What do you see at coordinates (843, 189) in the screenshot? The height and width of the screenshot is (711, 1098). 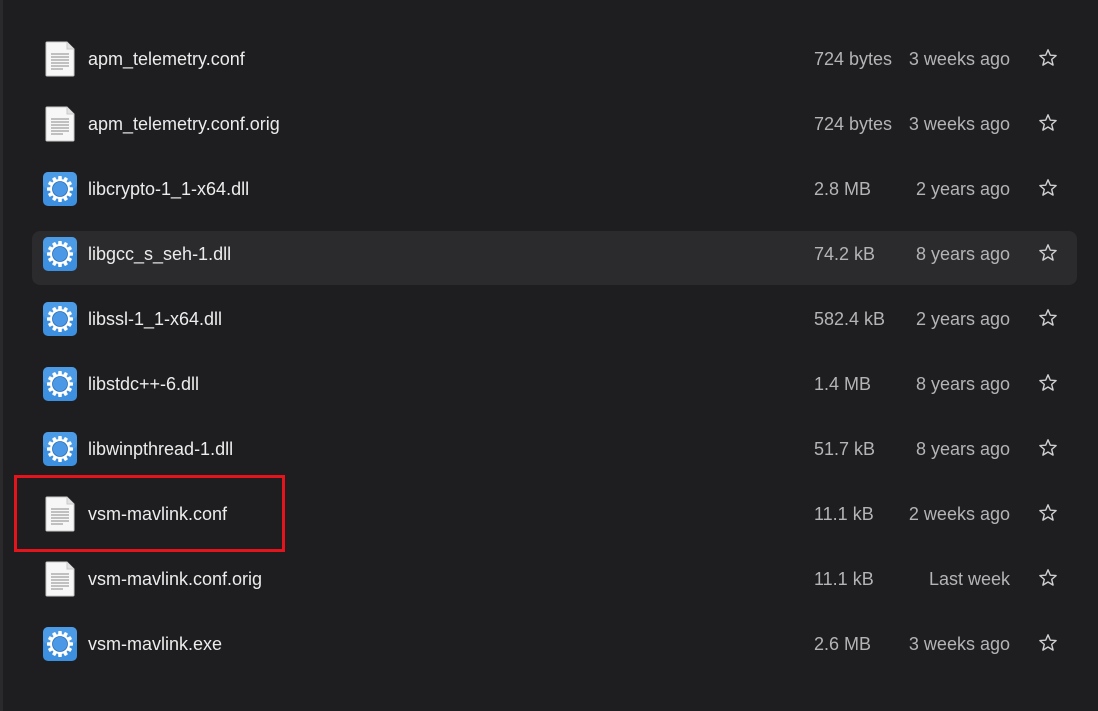 I see `file-size: 2.8 MB` at bounding box center [843, 189].